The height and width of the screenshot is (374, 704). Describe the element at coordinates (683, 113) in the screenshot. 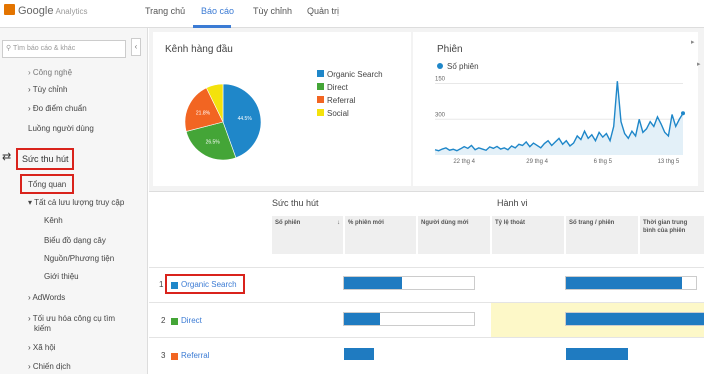

I see `sessions-last-point` at that location.